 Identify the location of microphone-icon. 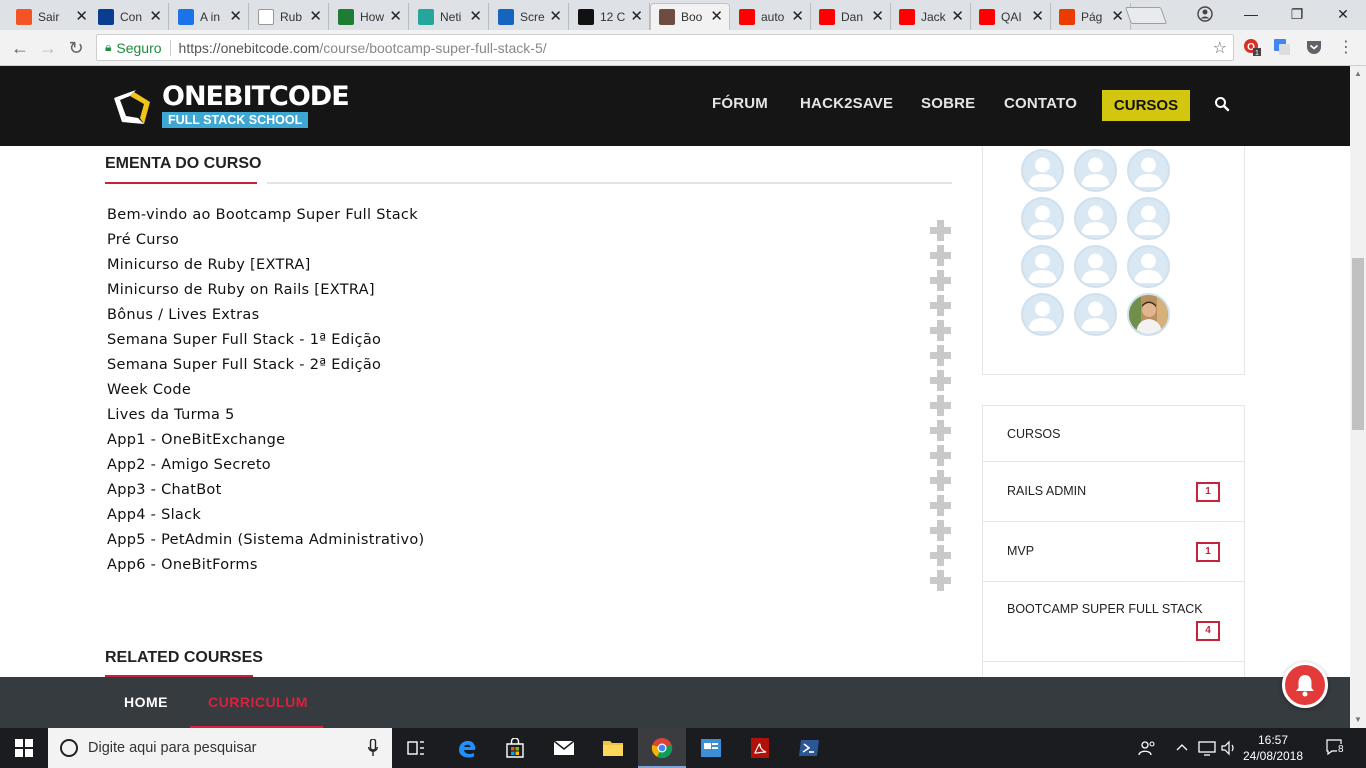
(373, 748).